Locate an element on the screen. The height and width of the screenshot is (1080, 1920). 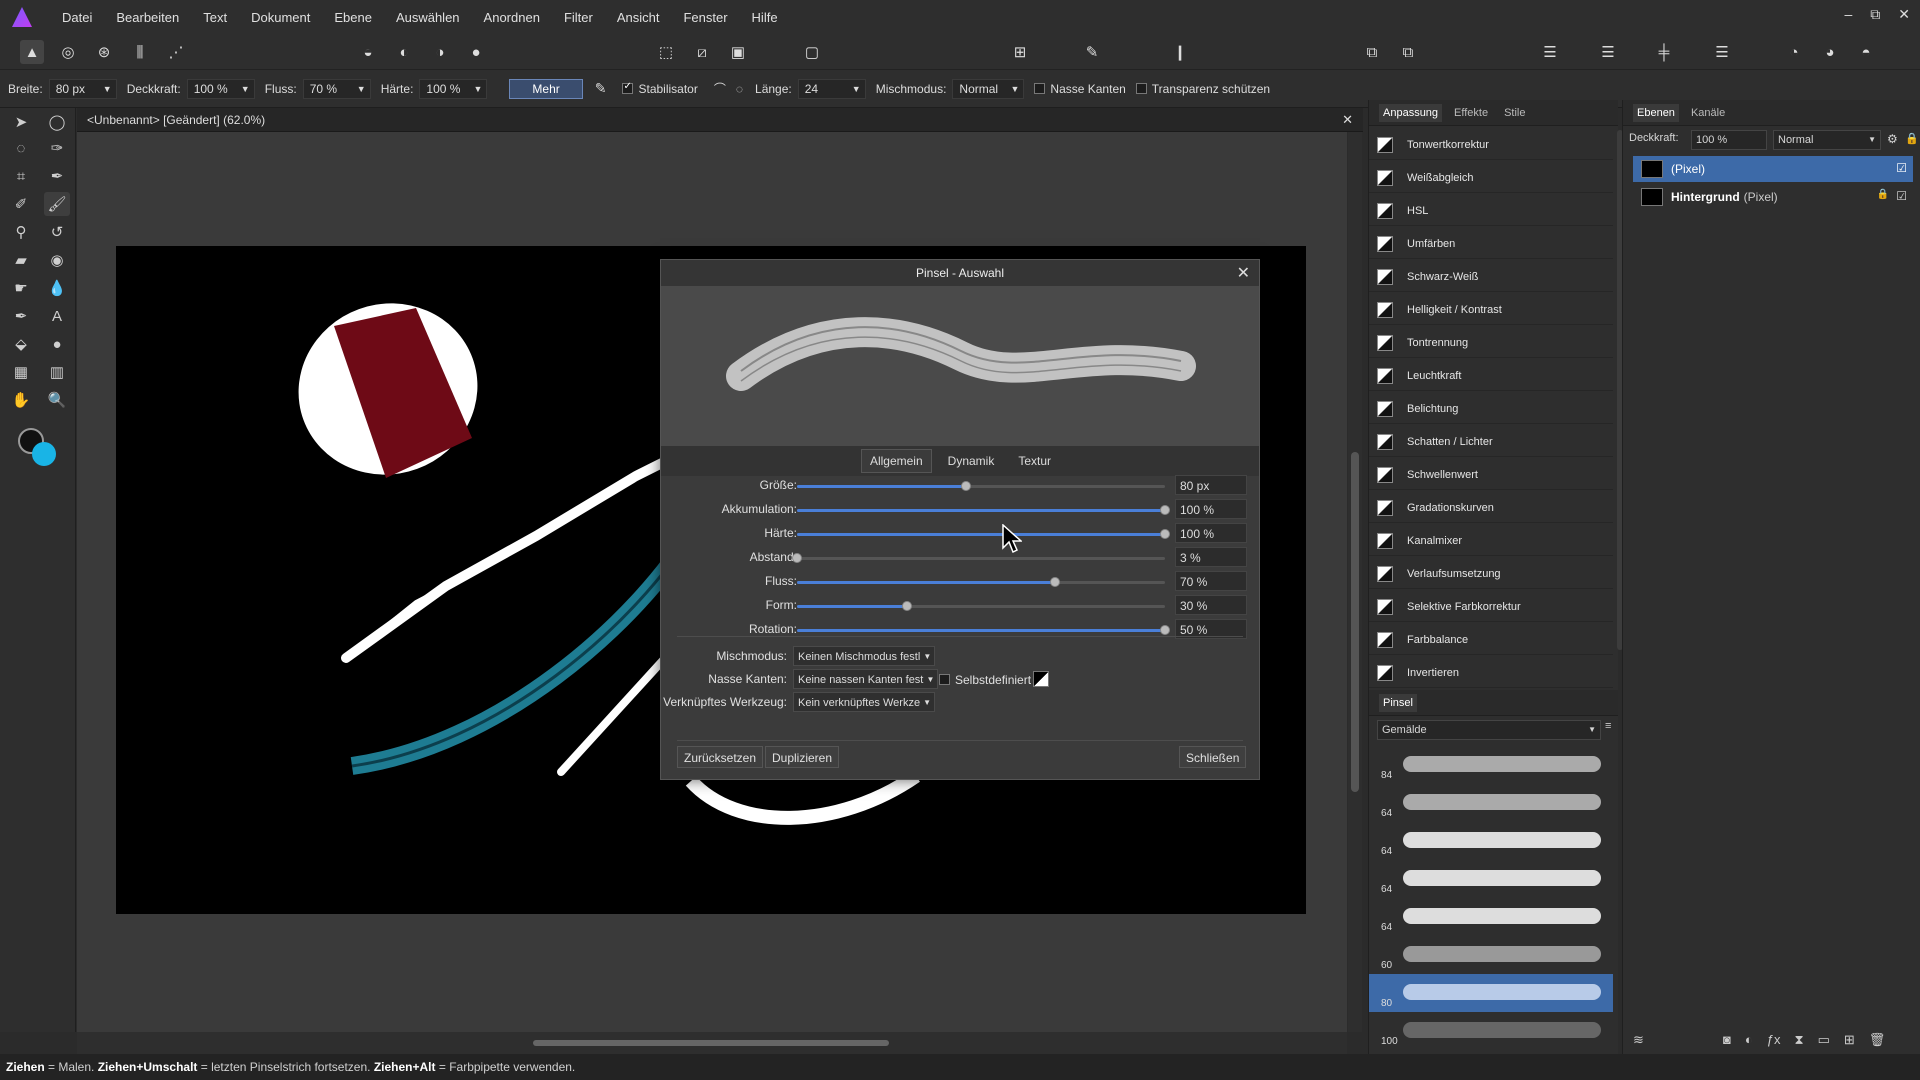
horizontal-scrollbar is located at coordinates (712, 1043).